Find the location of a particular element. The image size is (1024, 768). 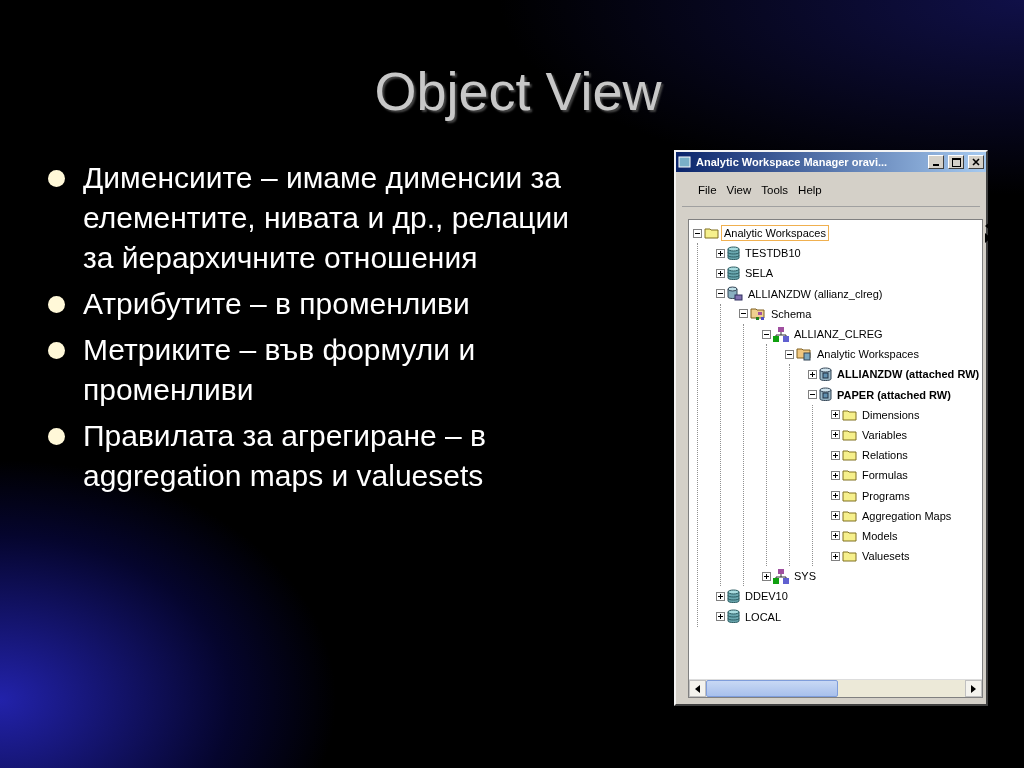

tree-item: Models is located at coordinates (880, 535).